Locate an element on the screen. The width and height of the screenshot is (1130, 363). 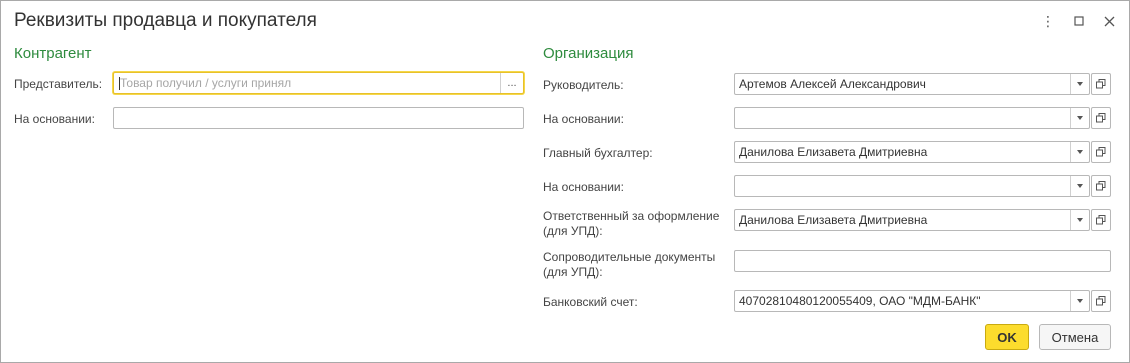
responsible-field: Данилова Елизавета Дмитриевна is located at coordinates (912, 220).